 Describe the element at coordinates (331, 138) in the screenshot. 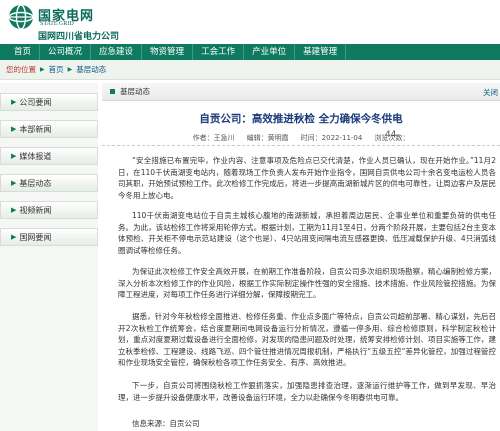

I see `article-time: 时间：2022-11-04` at that location.